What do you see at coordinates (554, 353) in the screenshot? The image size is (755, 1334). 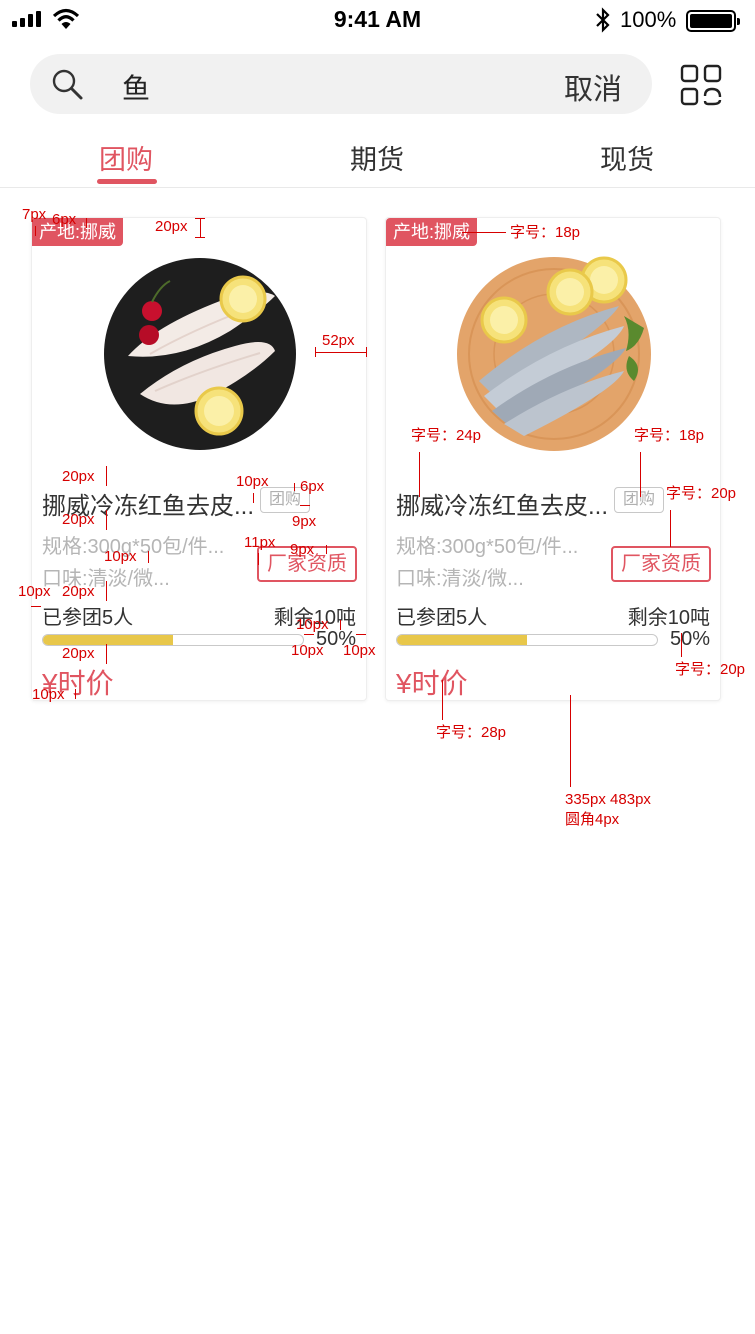 I see `capelin-fish-image` at bounding box center [554, 353].